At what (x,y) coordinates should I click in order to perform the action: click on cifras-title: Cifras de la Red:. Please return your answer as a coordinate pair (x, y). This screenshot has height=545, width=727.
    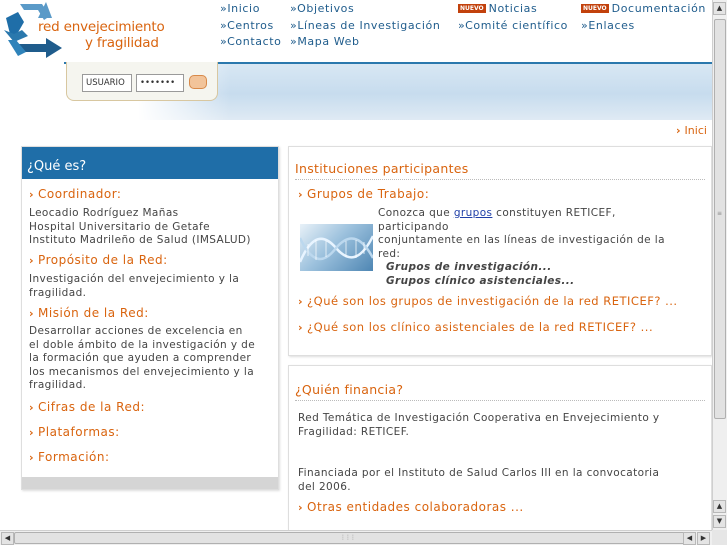
    Looking at the image, I should click on (91, 407).